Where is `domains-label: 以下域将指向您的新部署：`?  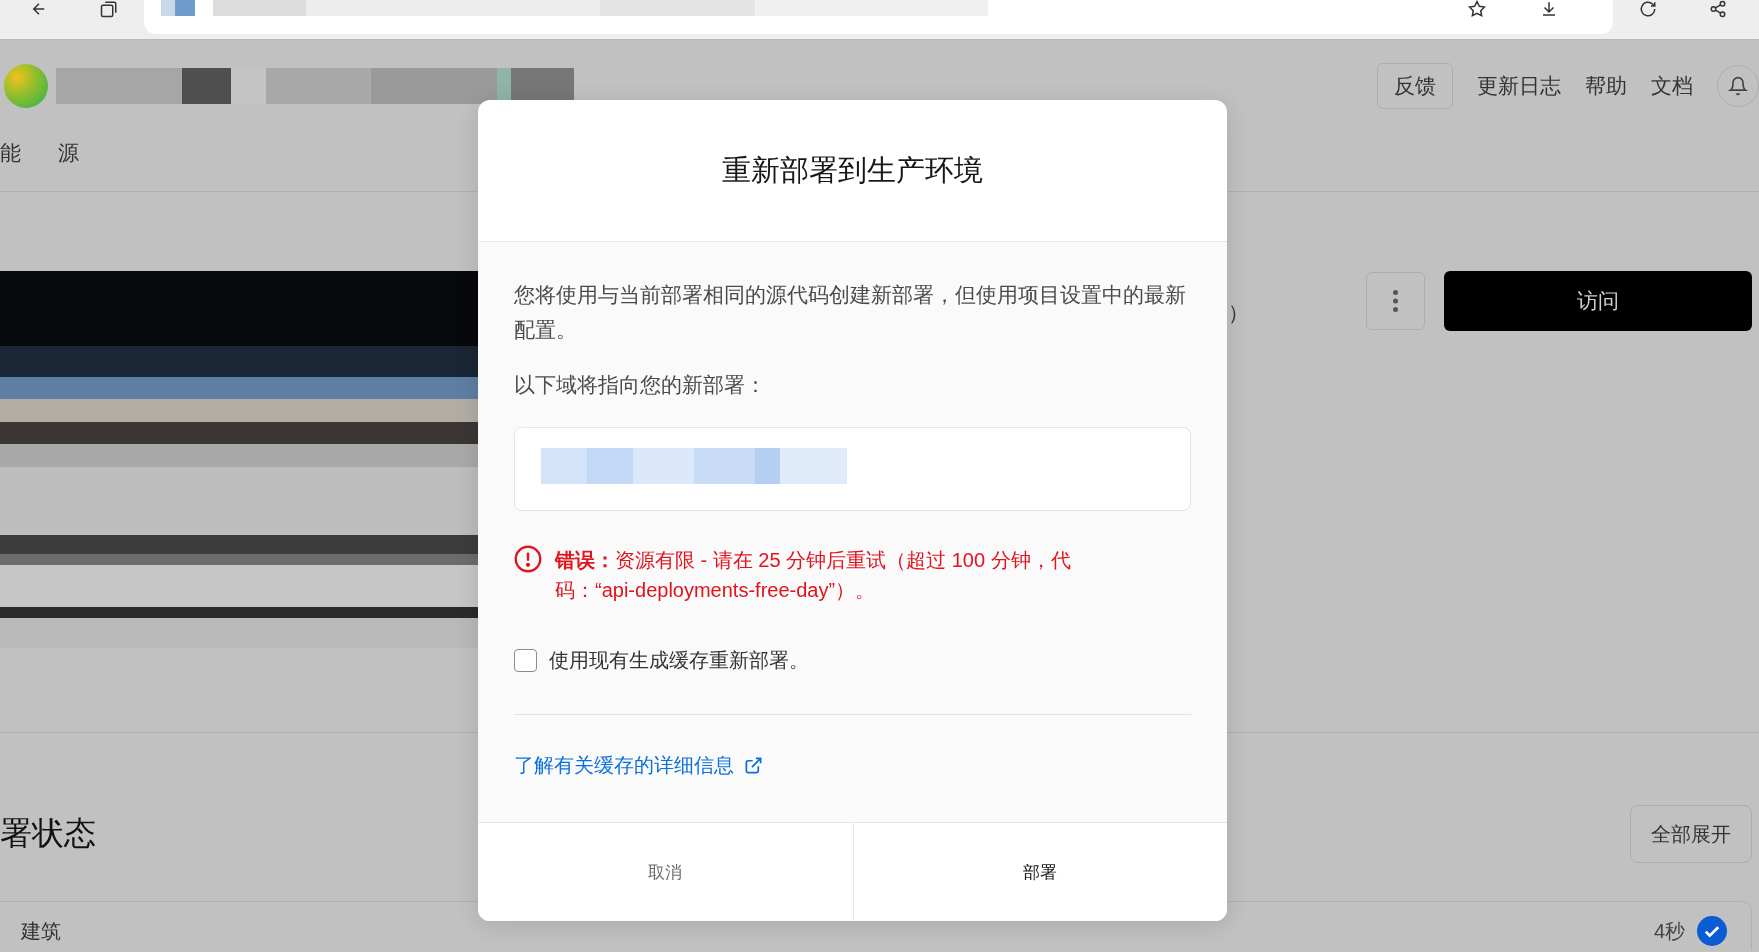
domains-label: 以下域将指向您的新部署： is located at coordinates (640, 385).